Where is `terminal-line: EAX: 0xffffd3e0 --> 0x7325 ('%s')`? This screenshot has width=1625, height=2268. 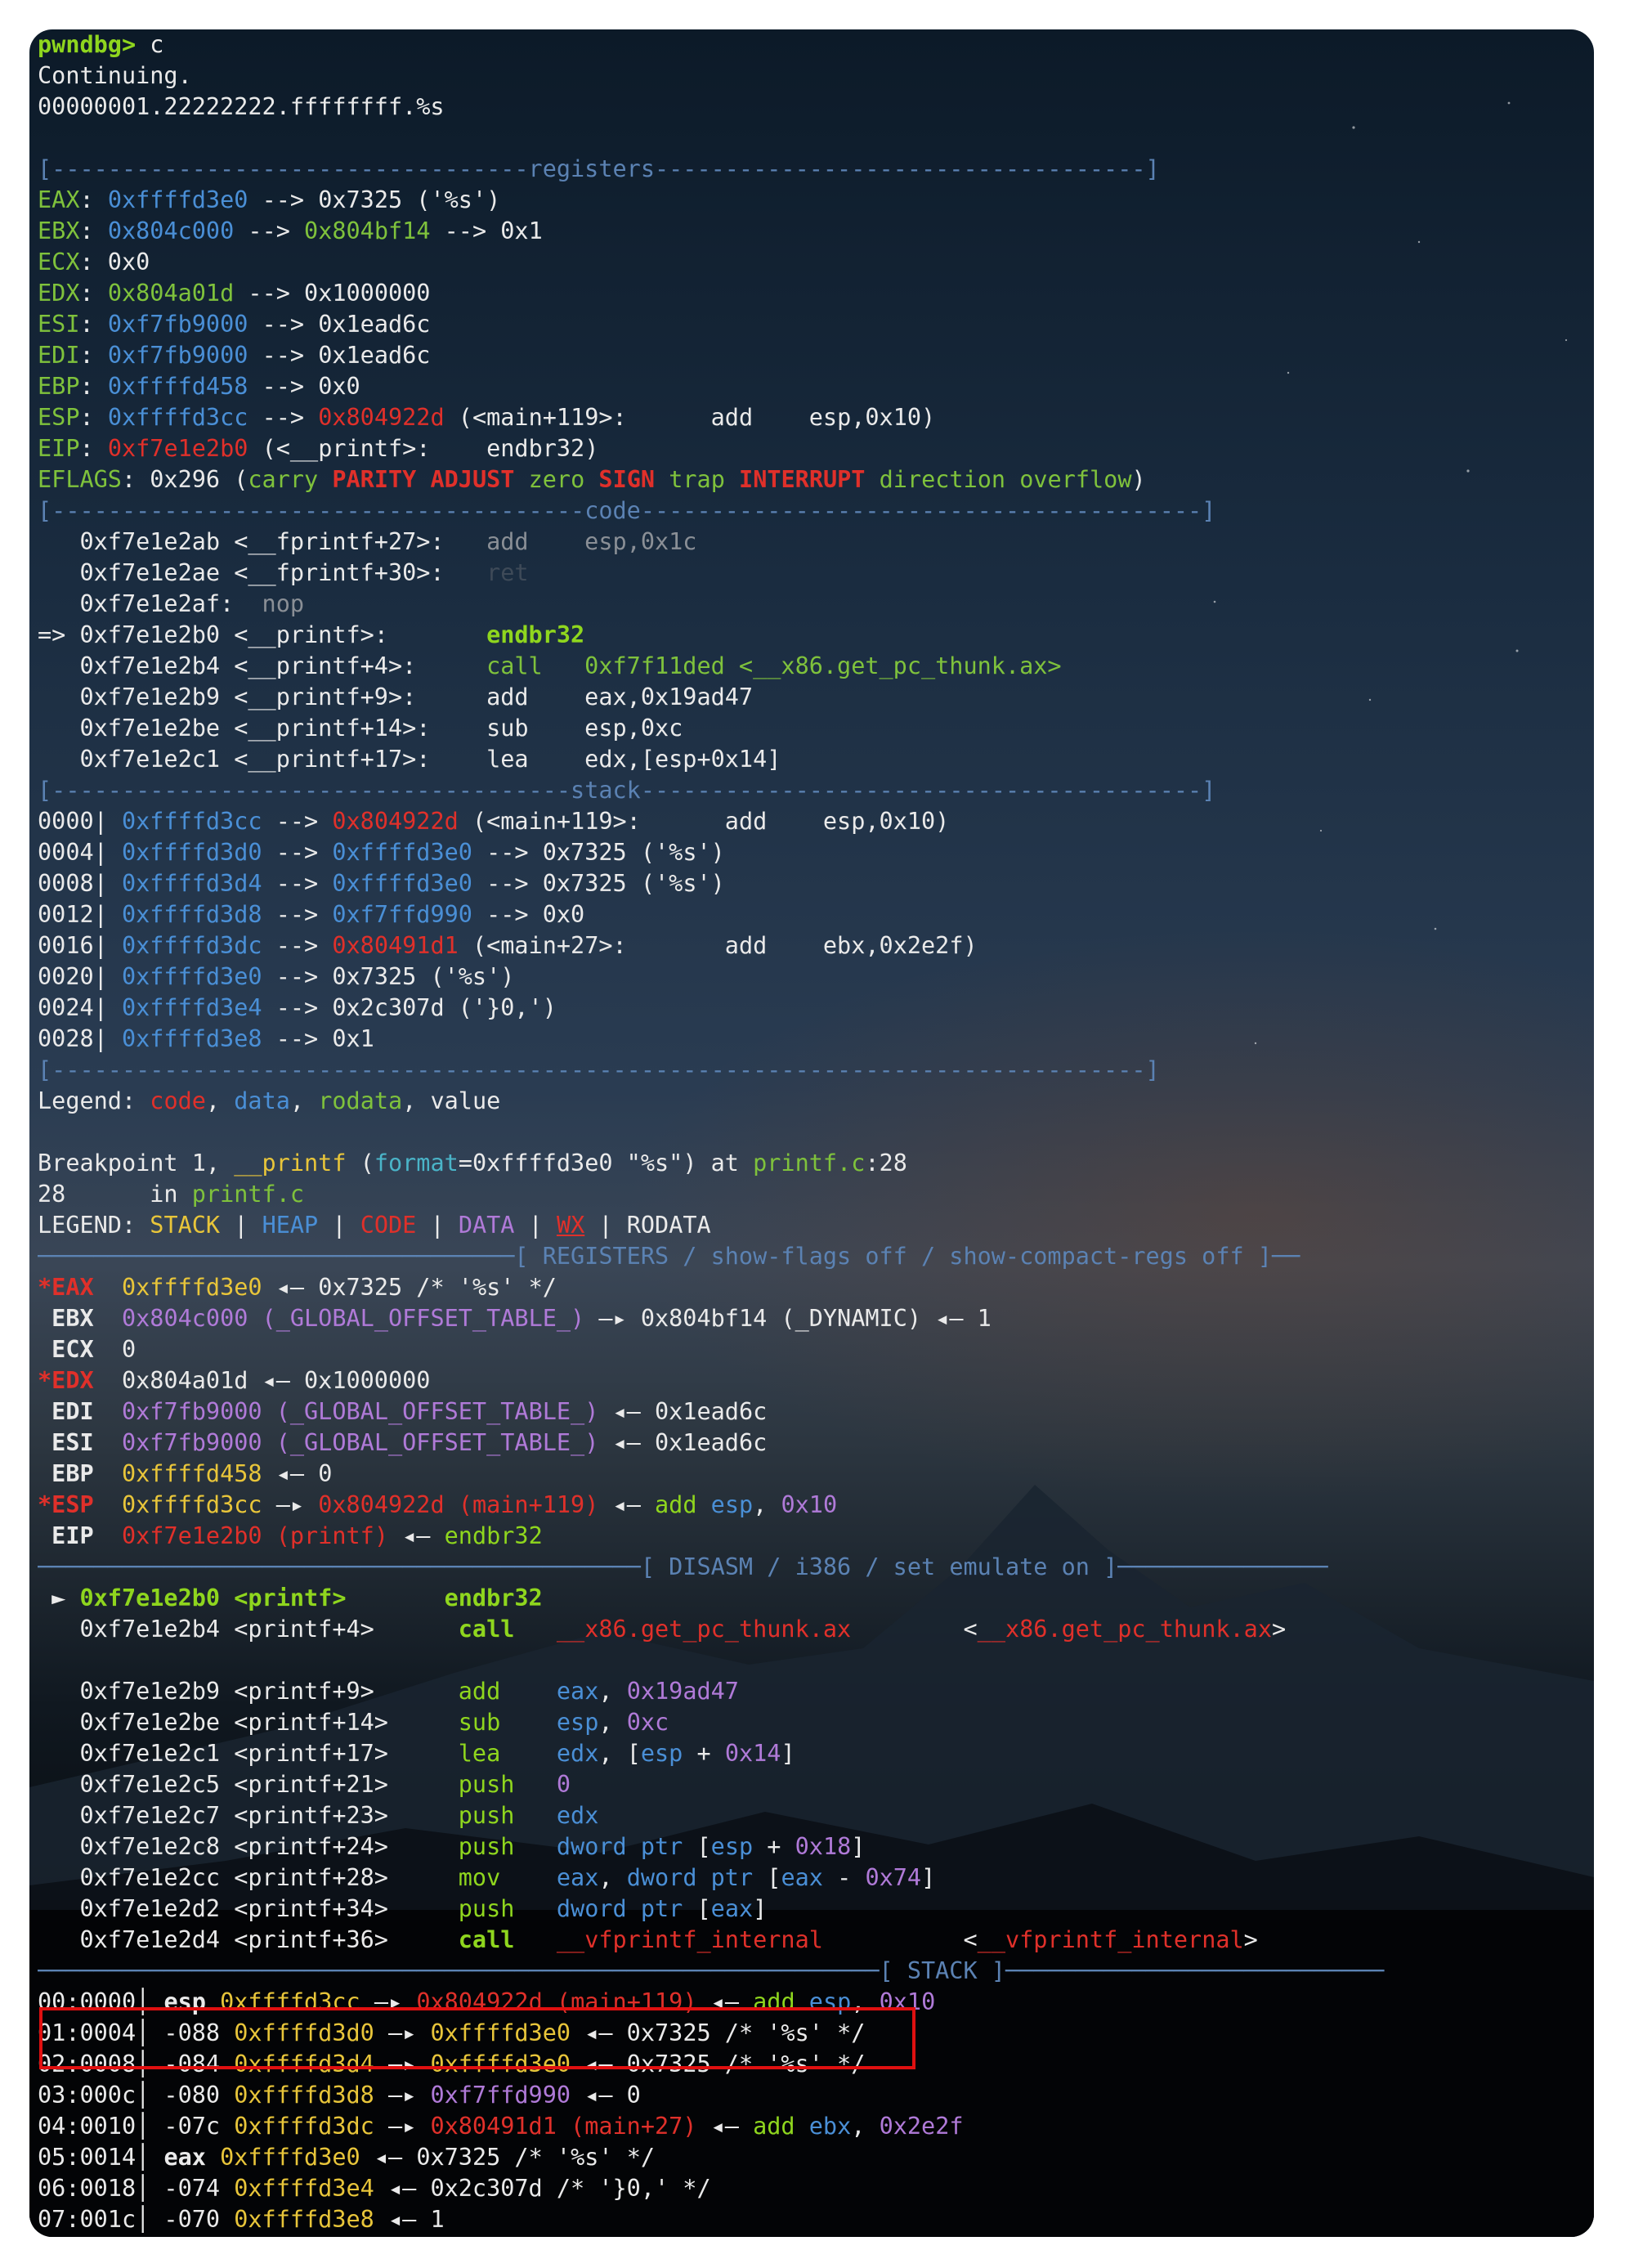 terminal-line: EAX: 0xffffd3e0 --> 0x7325 ('%s') is located at coordinates (810, 200).